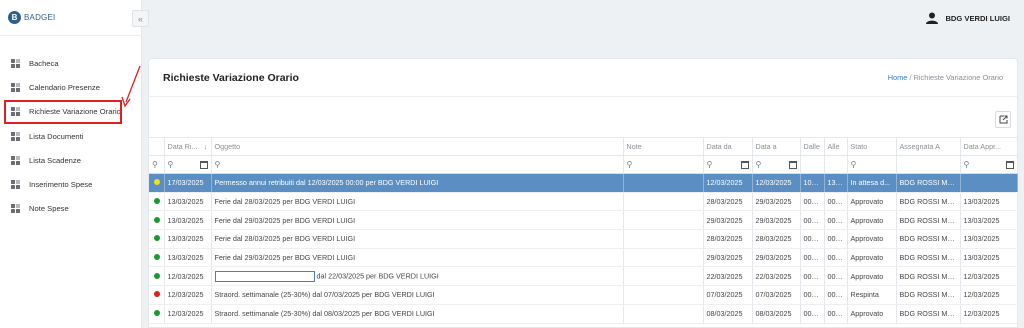  I want to click on column-header-label: Assegnata A, so click(919, 146).